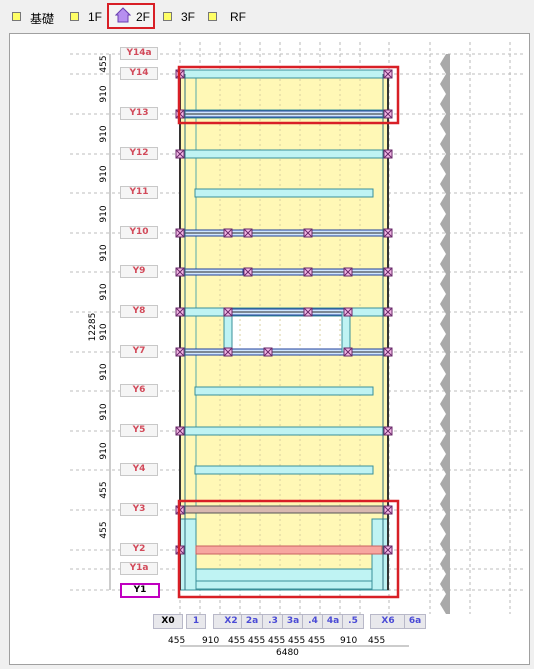 Image resolution: width=534 pixels, height=669 pixels. I want to click on grid-label-y7: Y7, so click(139, 351).